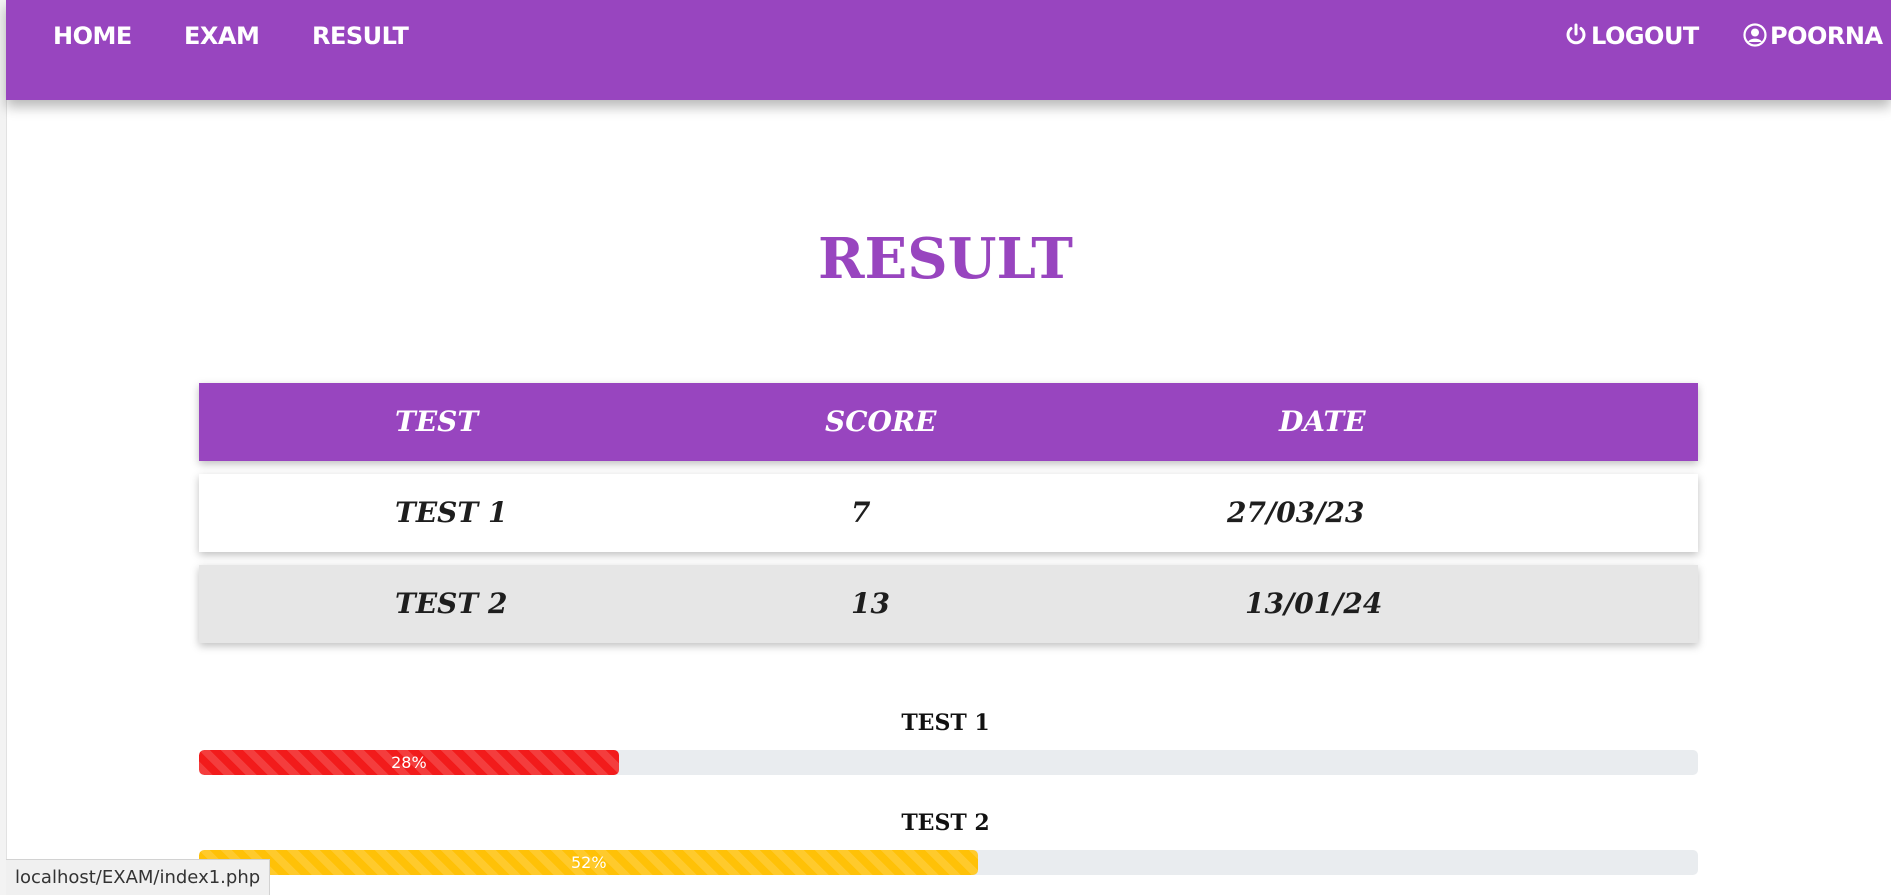 This screenshot has width=1891, height=895. I want to click on cell-test: TEST 1, so click(451, 512).